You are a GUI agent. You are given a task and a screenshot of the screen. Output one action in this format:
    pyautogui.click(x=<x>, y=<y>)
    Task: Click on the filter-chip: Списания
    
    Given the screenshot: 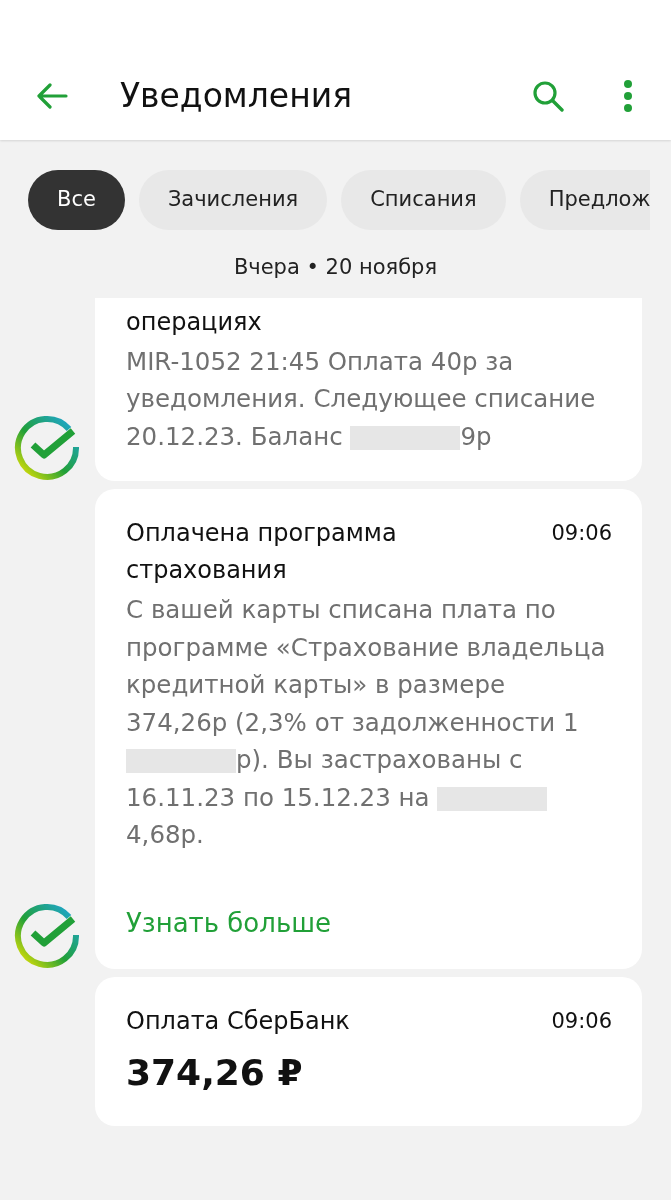 What is the action you would take?
    pyautogui.click(x=423, y=200)
    